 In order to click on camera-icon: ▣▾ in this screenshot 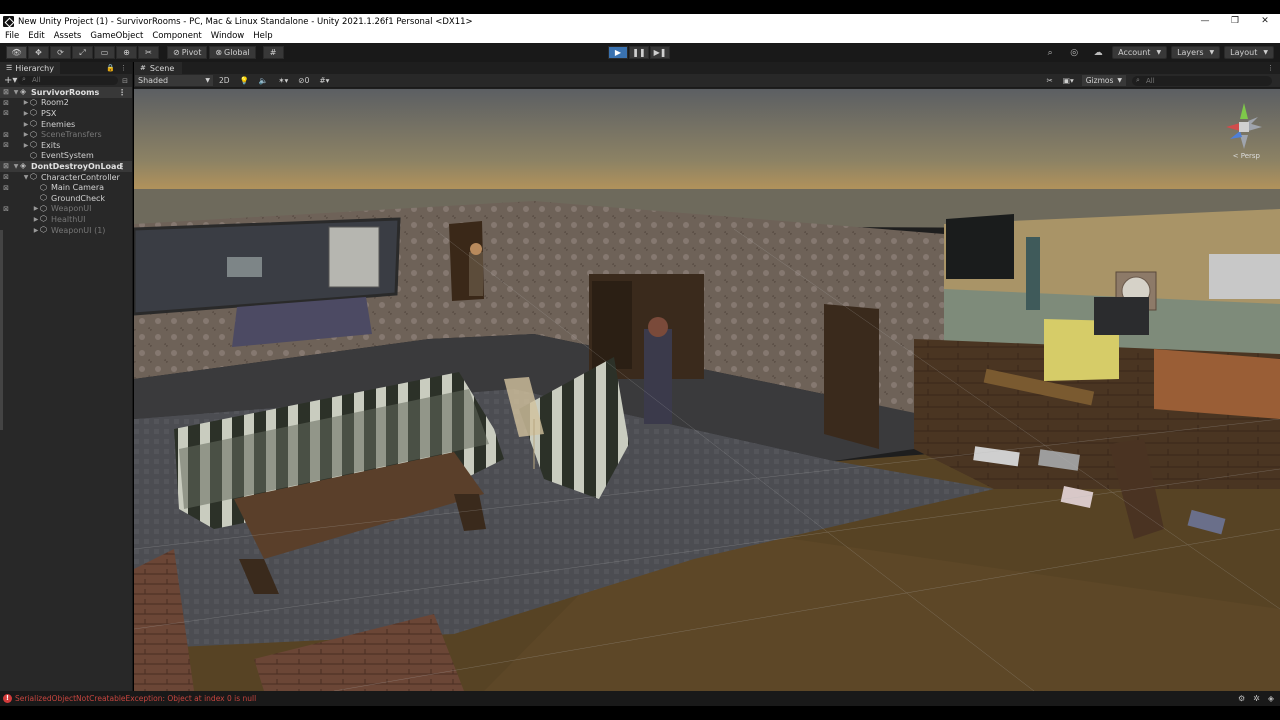, I will do `click(1068, 80)`.